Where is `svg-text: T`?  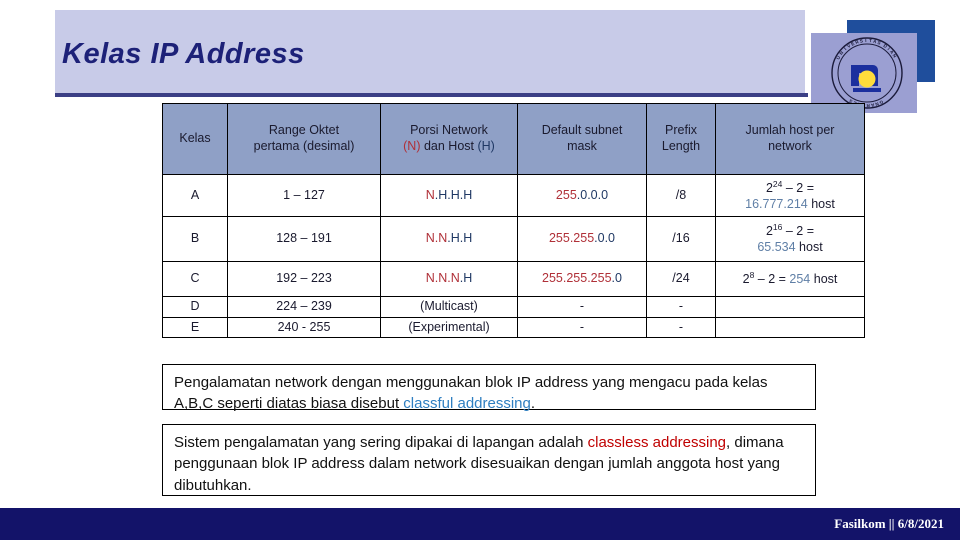 svg-text: T is located at coordinates (871, 40).